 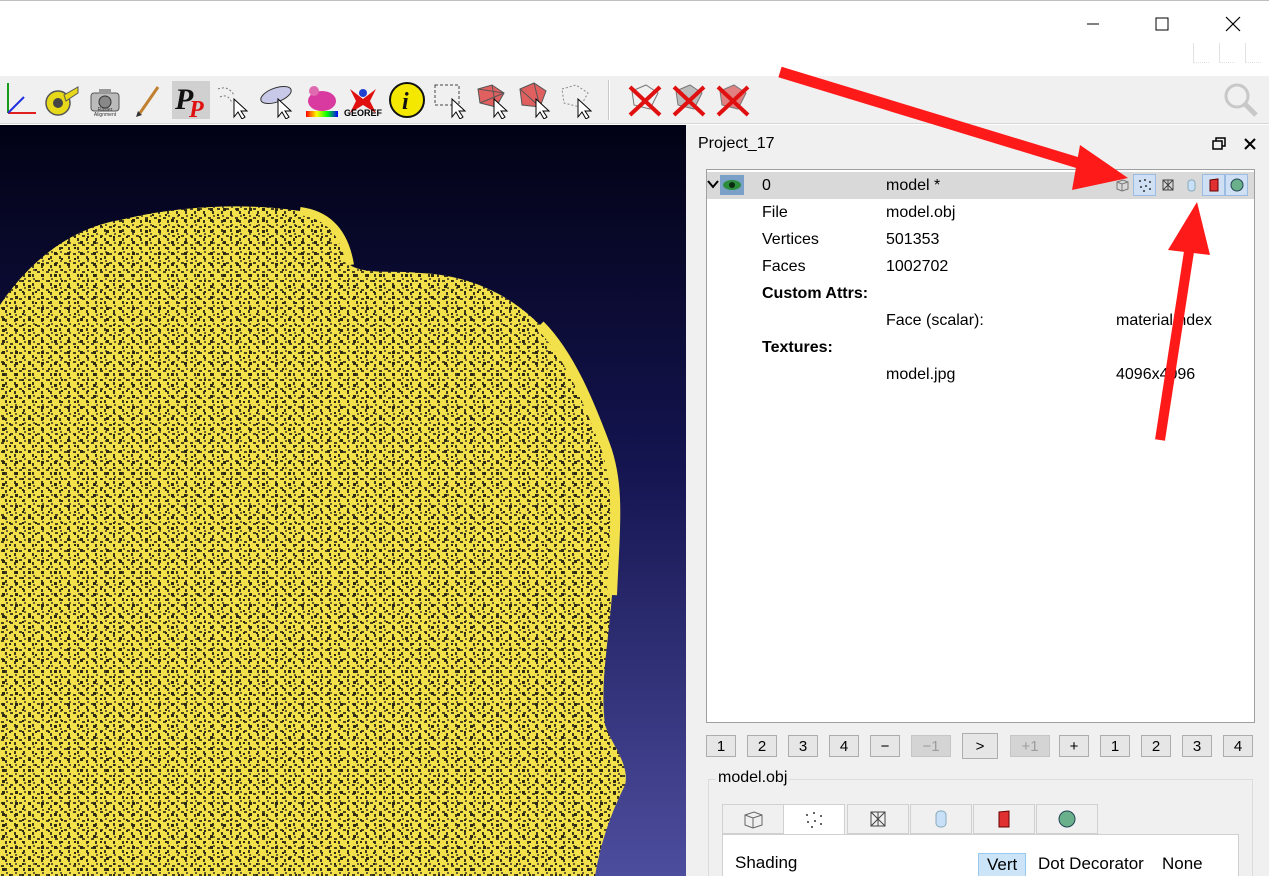 What do you see at coordinates (493, 100) in the screenshot?
I see `select-faces-icon` at bounding box center [493, 100].